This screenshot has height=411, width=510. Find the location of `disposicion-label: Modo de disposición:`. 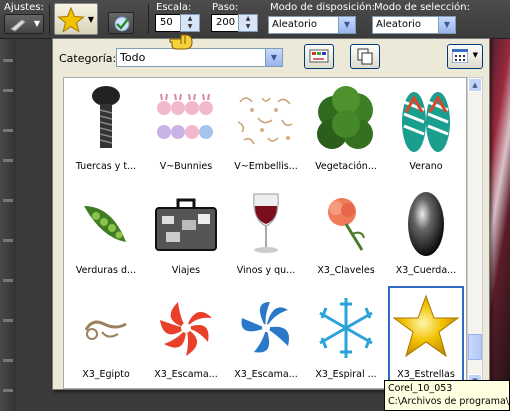

disposicion-label: Modo de disposición: is located at coordinates (322, 7).